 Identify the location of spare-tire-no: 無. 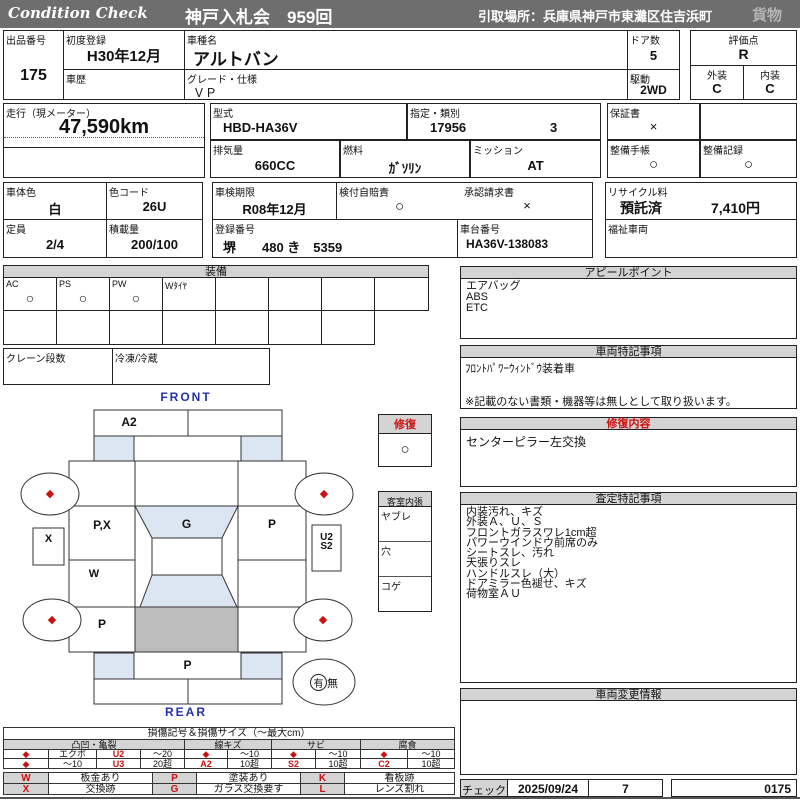
(332, 684).